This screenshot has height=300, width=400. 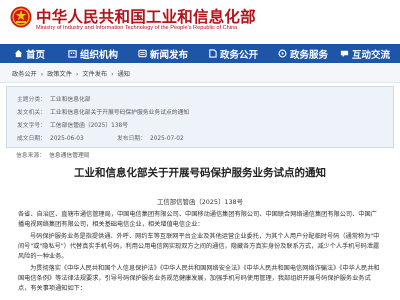 I want to click on nav-item-service: 政务服务, so click(x=303, y=53).